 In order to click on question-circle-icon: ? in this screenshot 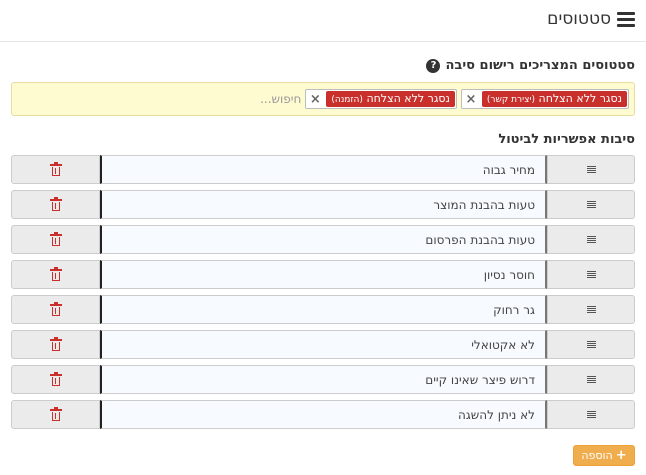, I will do `click(433, 65)`.